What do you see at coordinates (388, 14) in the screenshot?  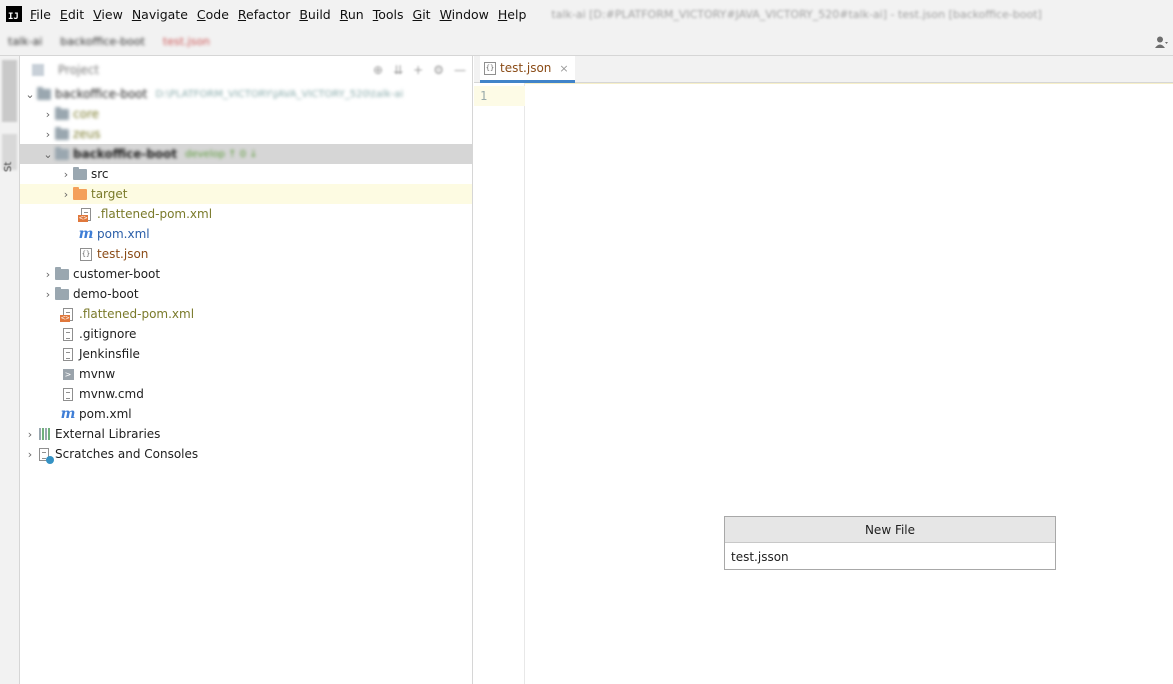 I see `menu-tools: Tools` at bounding box center [388, 14].